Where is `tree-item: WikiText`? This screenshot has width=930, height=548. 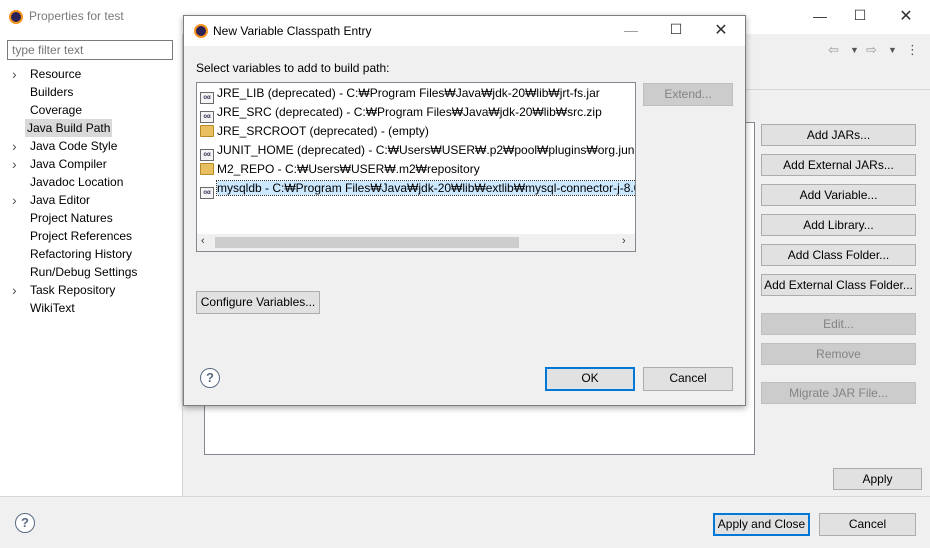
tree-item: WikiText is located at coordinates (52, 308).